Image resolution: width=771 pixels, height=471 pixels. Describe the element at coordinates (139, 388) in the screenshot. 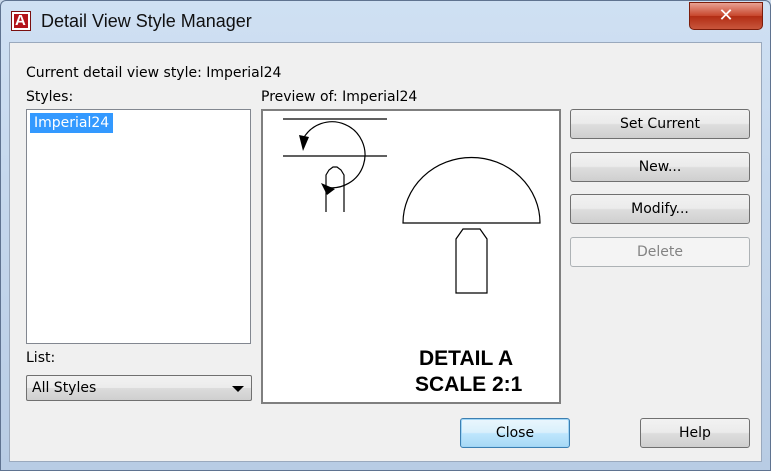

I see `list-filter-dropdown: All Styles` at that location.